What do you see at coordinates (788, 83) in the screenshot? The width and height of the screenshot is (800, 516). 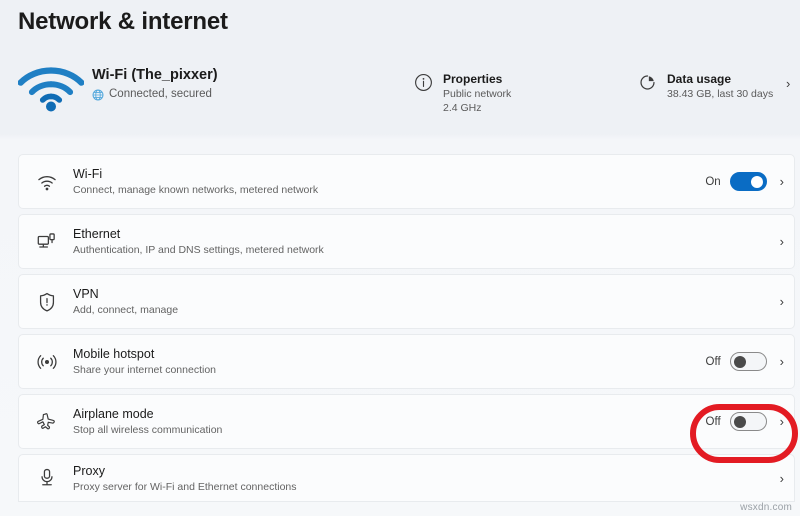 I see `data-usage-chevron-icon: ›` at bounding box center [788, 83].